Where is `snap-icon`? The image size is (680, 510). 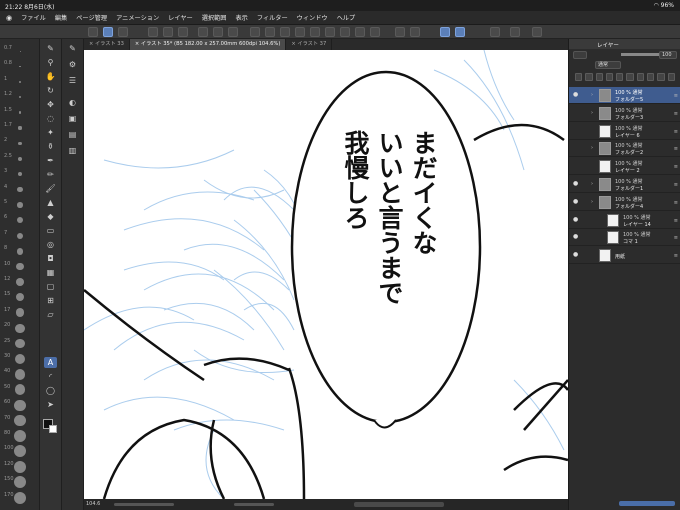
snap-icon is located at coordinates (400, 32).